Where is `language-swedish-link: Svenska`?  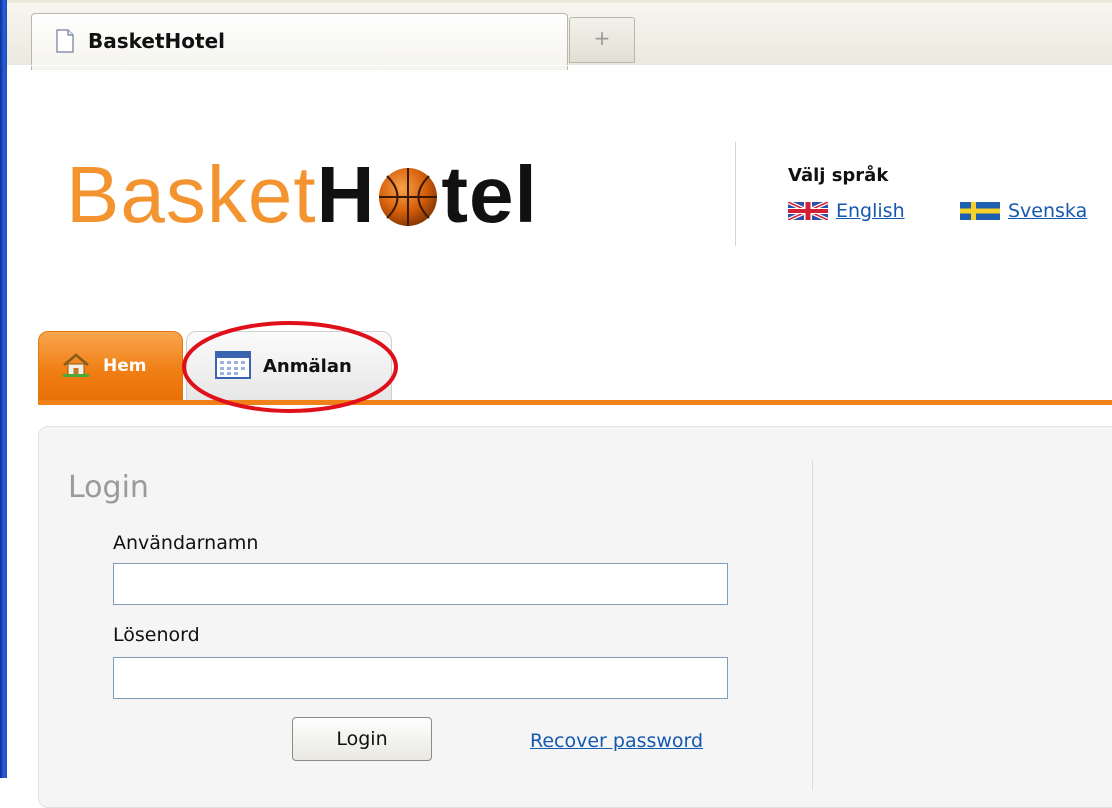
language-swedish-link: Svenska is located at coordinates (1023, 211).